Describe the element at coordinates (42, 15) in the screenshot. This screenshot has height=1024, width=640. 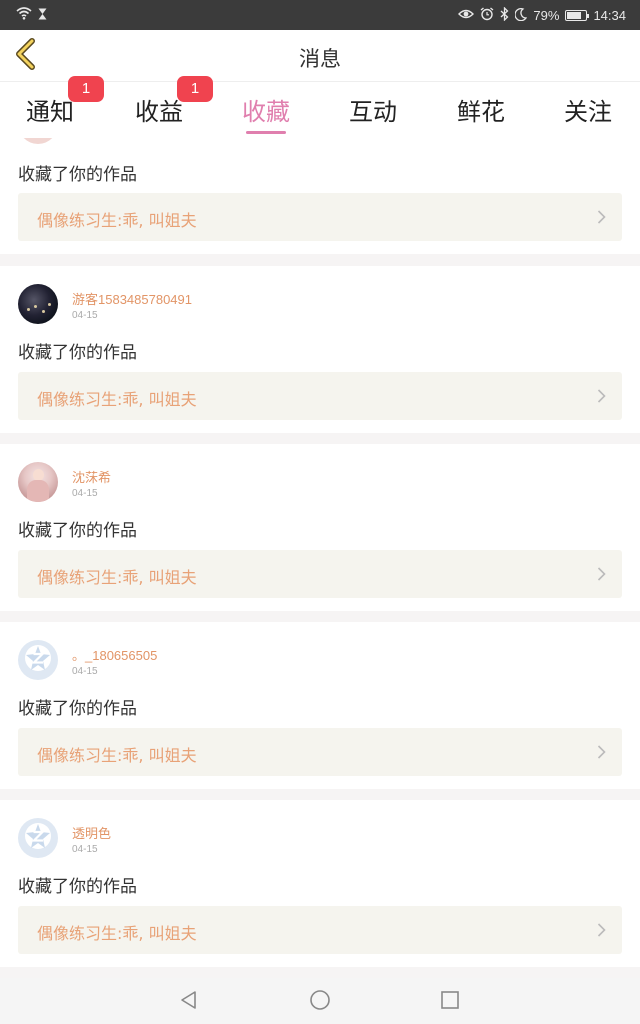
I see `hourglass-icon` at that location.